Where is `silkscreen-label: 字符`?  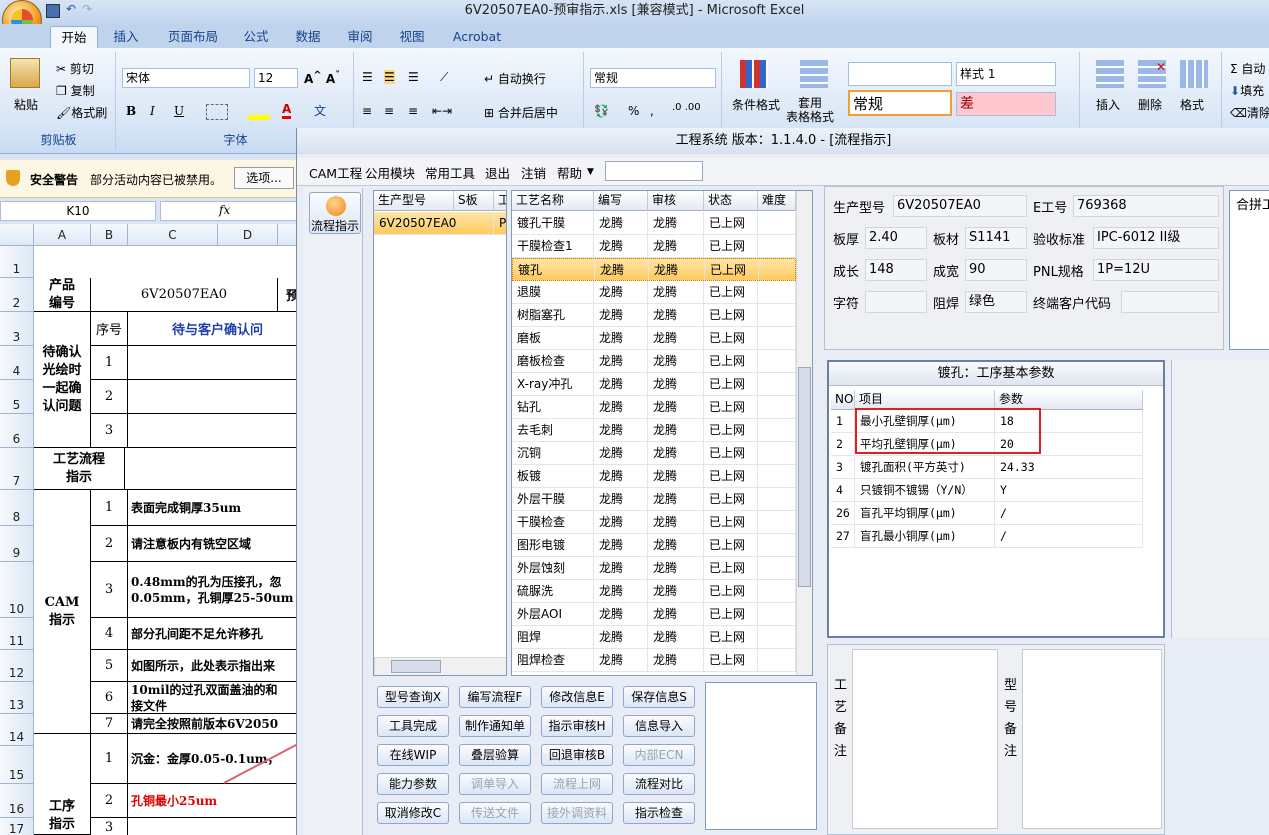
silkscreen-label: 字符 is located at coordinates (846, 304).